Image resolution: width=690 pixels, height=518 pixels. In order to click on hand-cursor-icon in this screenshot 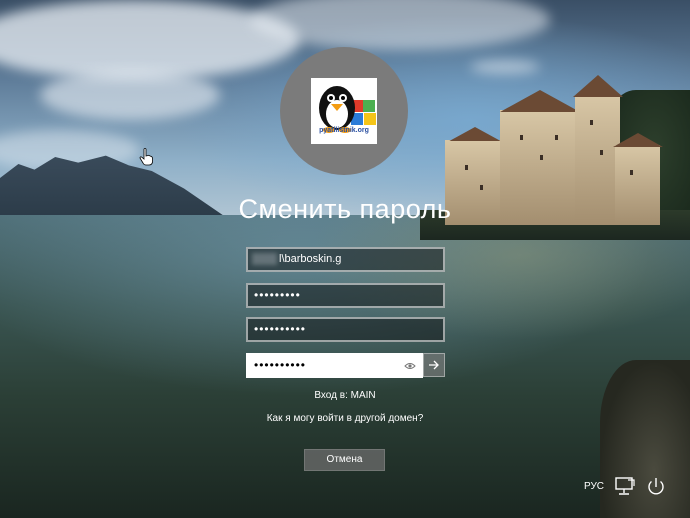, I will do `click(146, 157)`.